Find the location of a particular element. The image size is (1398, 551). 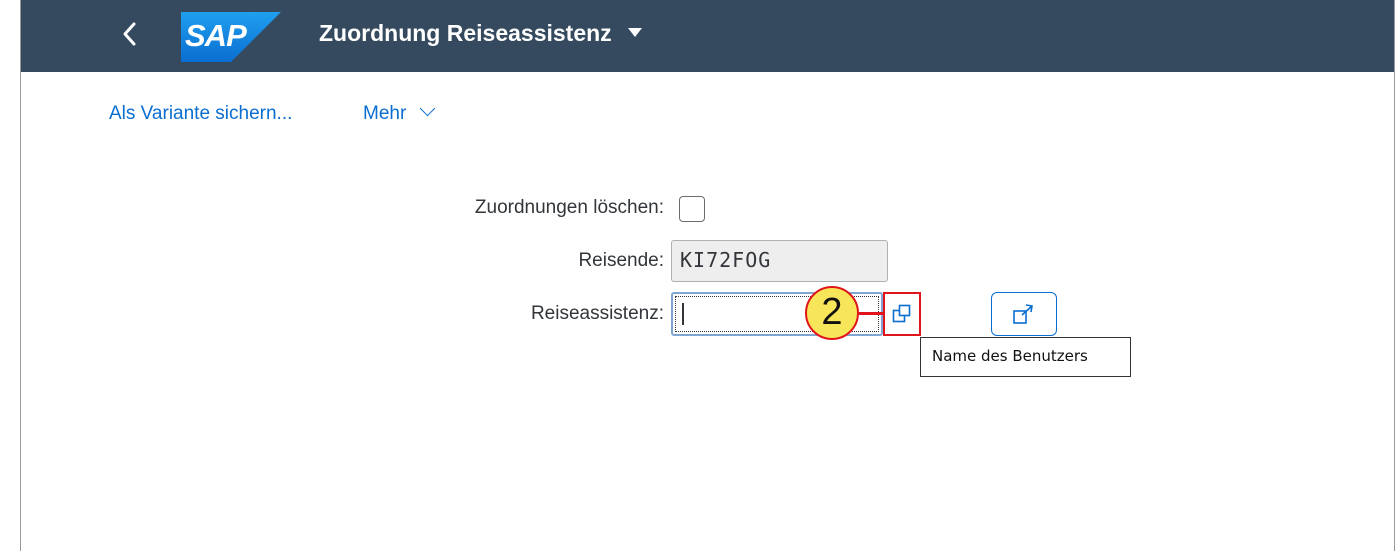

navigate-button is located at coordinates (1024, 314).